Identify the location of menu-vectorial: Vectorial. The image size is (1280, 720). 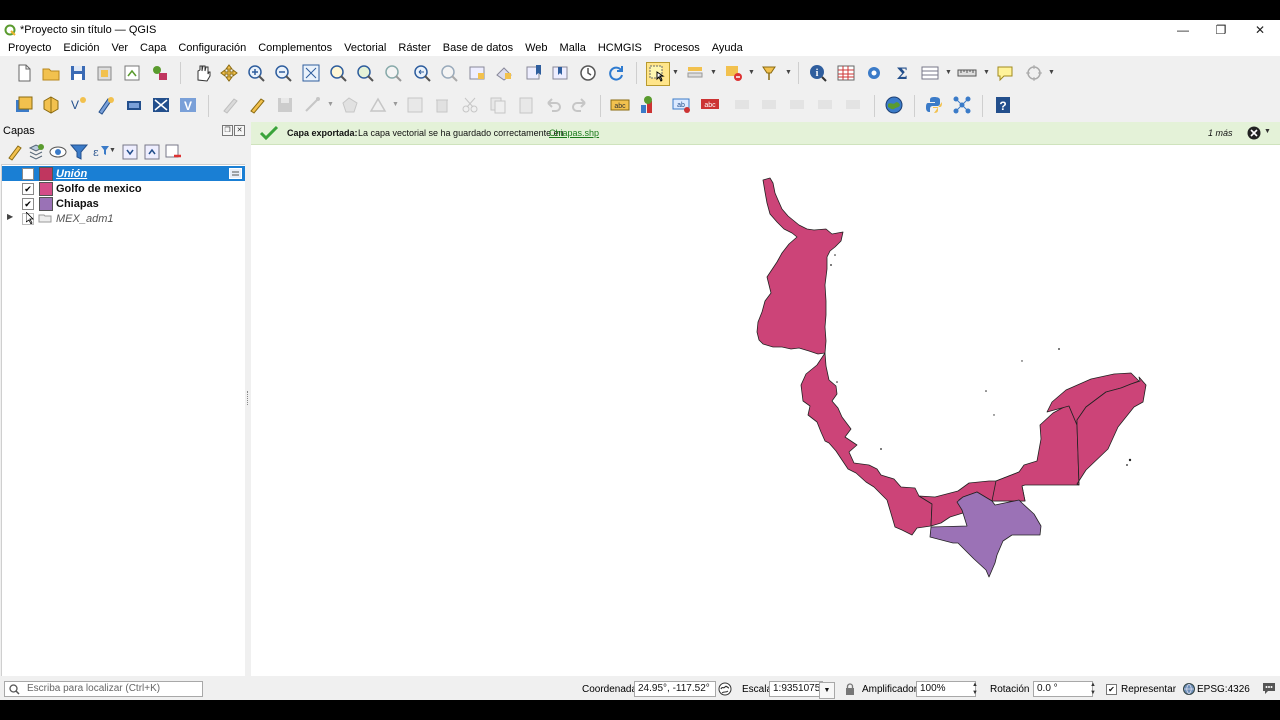
(365, 48).